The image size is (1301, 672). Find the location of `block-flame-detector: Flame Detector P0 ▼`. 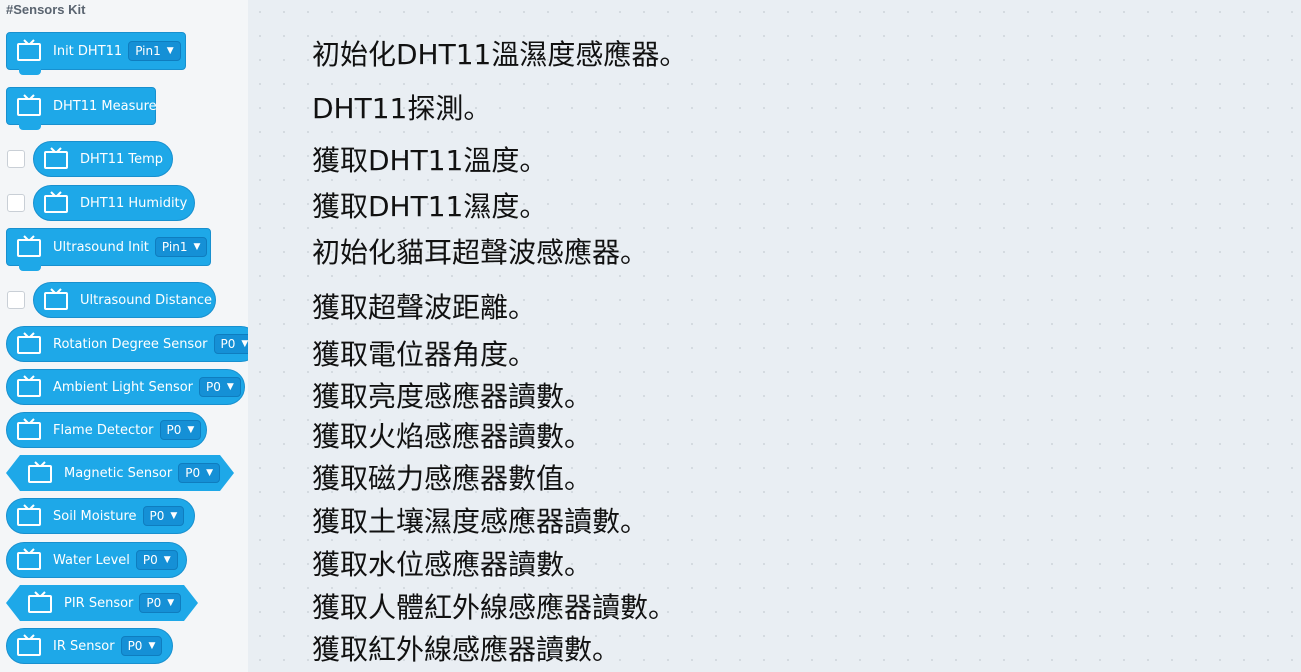

block-flame-detector: Flame Detector P0 ▼ is located at coordinates (106, 430).